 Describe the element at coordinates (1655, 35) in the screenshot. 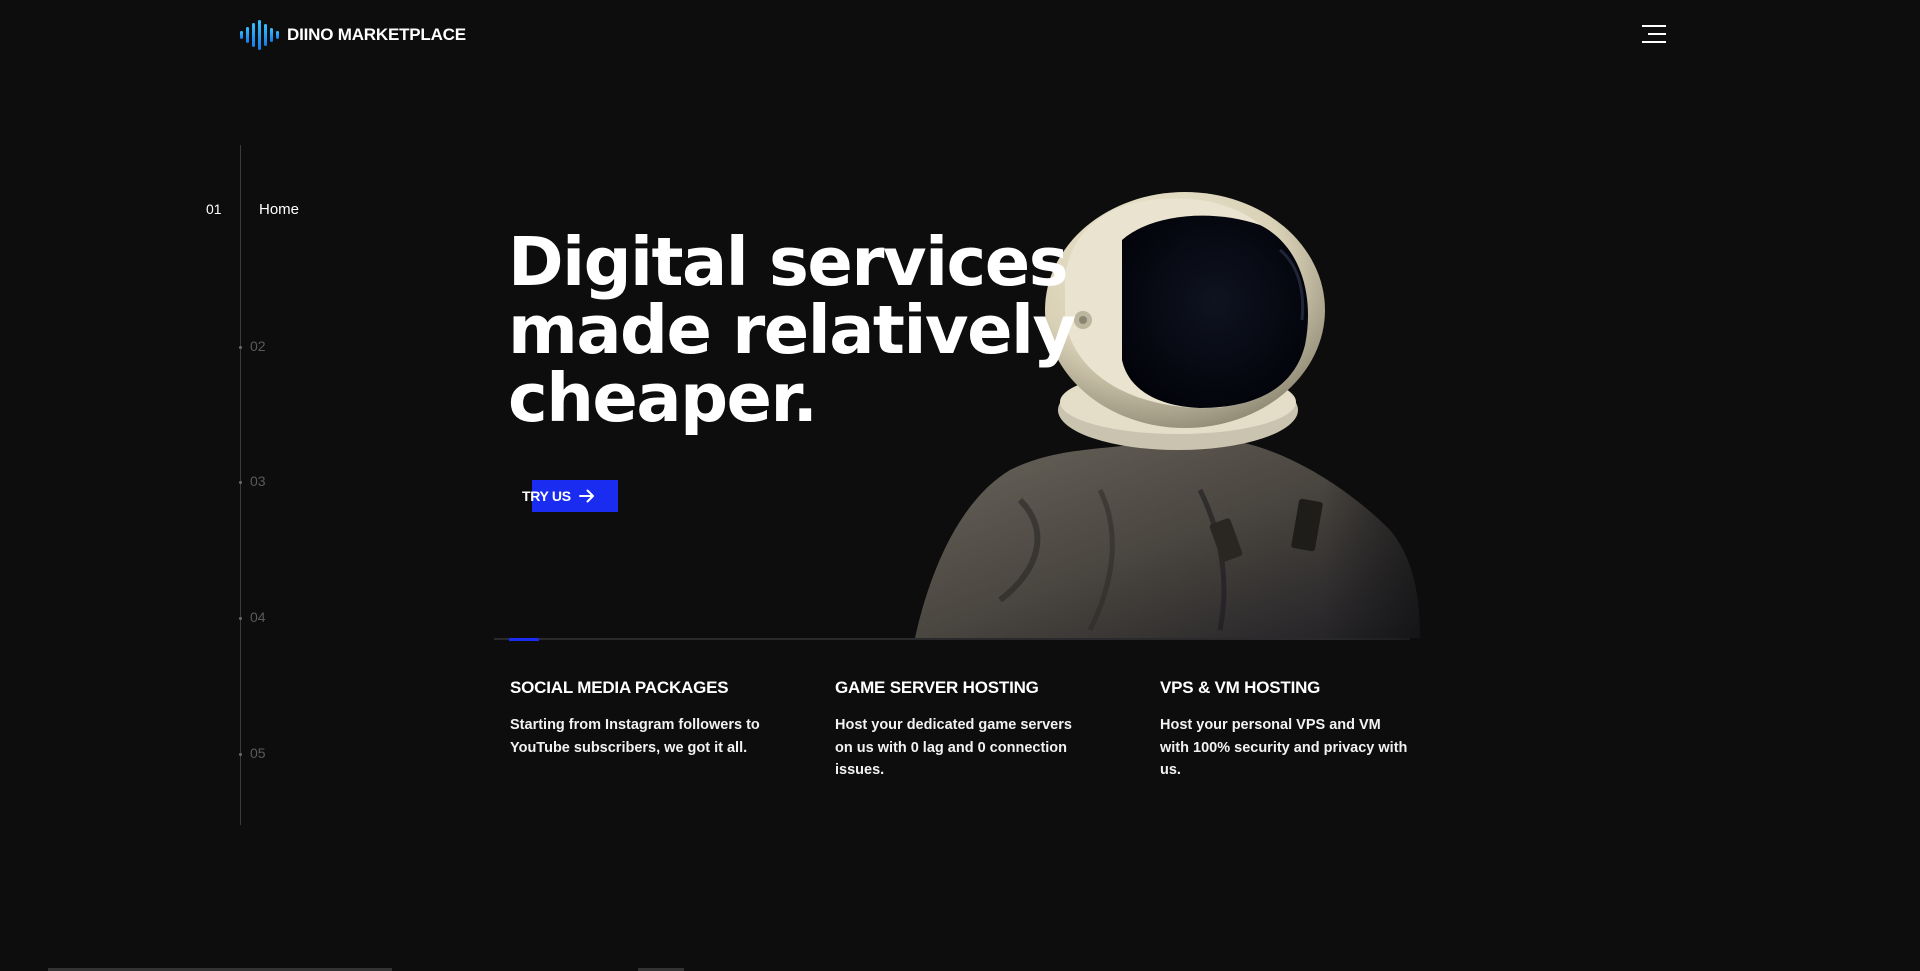

I see `hamburger-menu-icon` at that location.